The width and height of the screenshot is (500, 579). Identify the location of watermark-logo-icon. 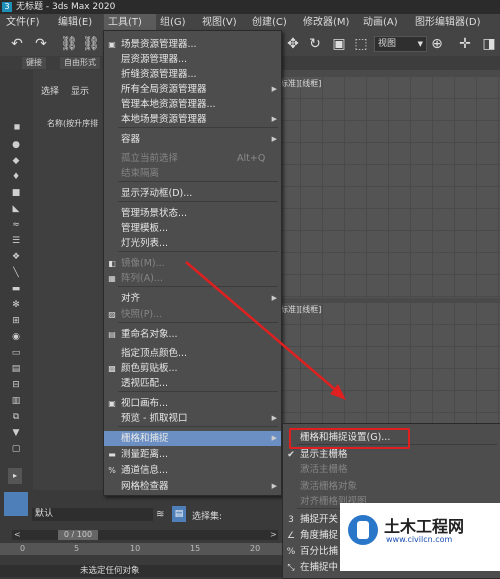
(363, 530).